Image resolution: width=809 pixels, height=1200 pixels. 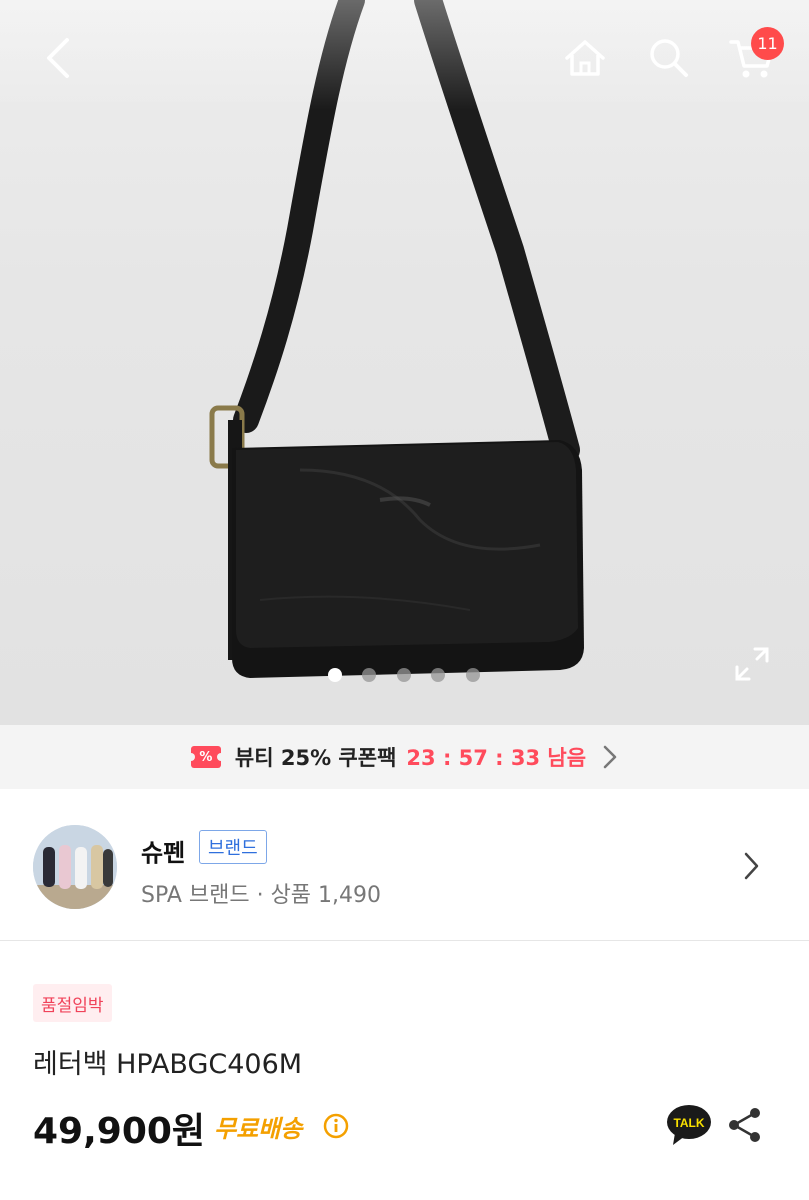 I want to click on store-name: 슈펜, so click(x=163, y=853).